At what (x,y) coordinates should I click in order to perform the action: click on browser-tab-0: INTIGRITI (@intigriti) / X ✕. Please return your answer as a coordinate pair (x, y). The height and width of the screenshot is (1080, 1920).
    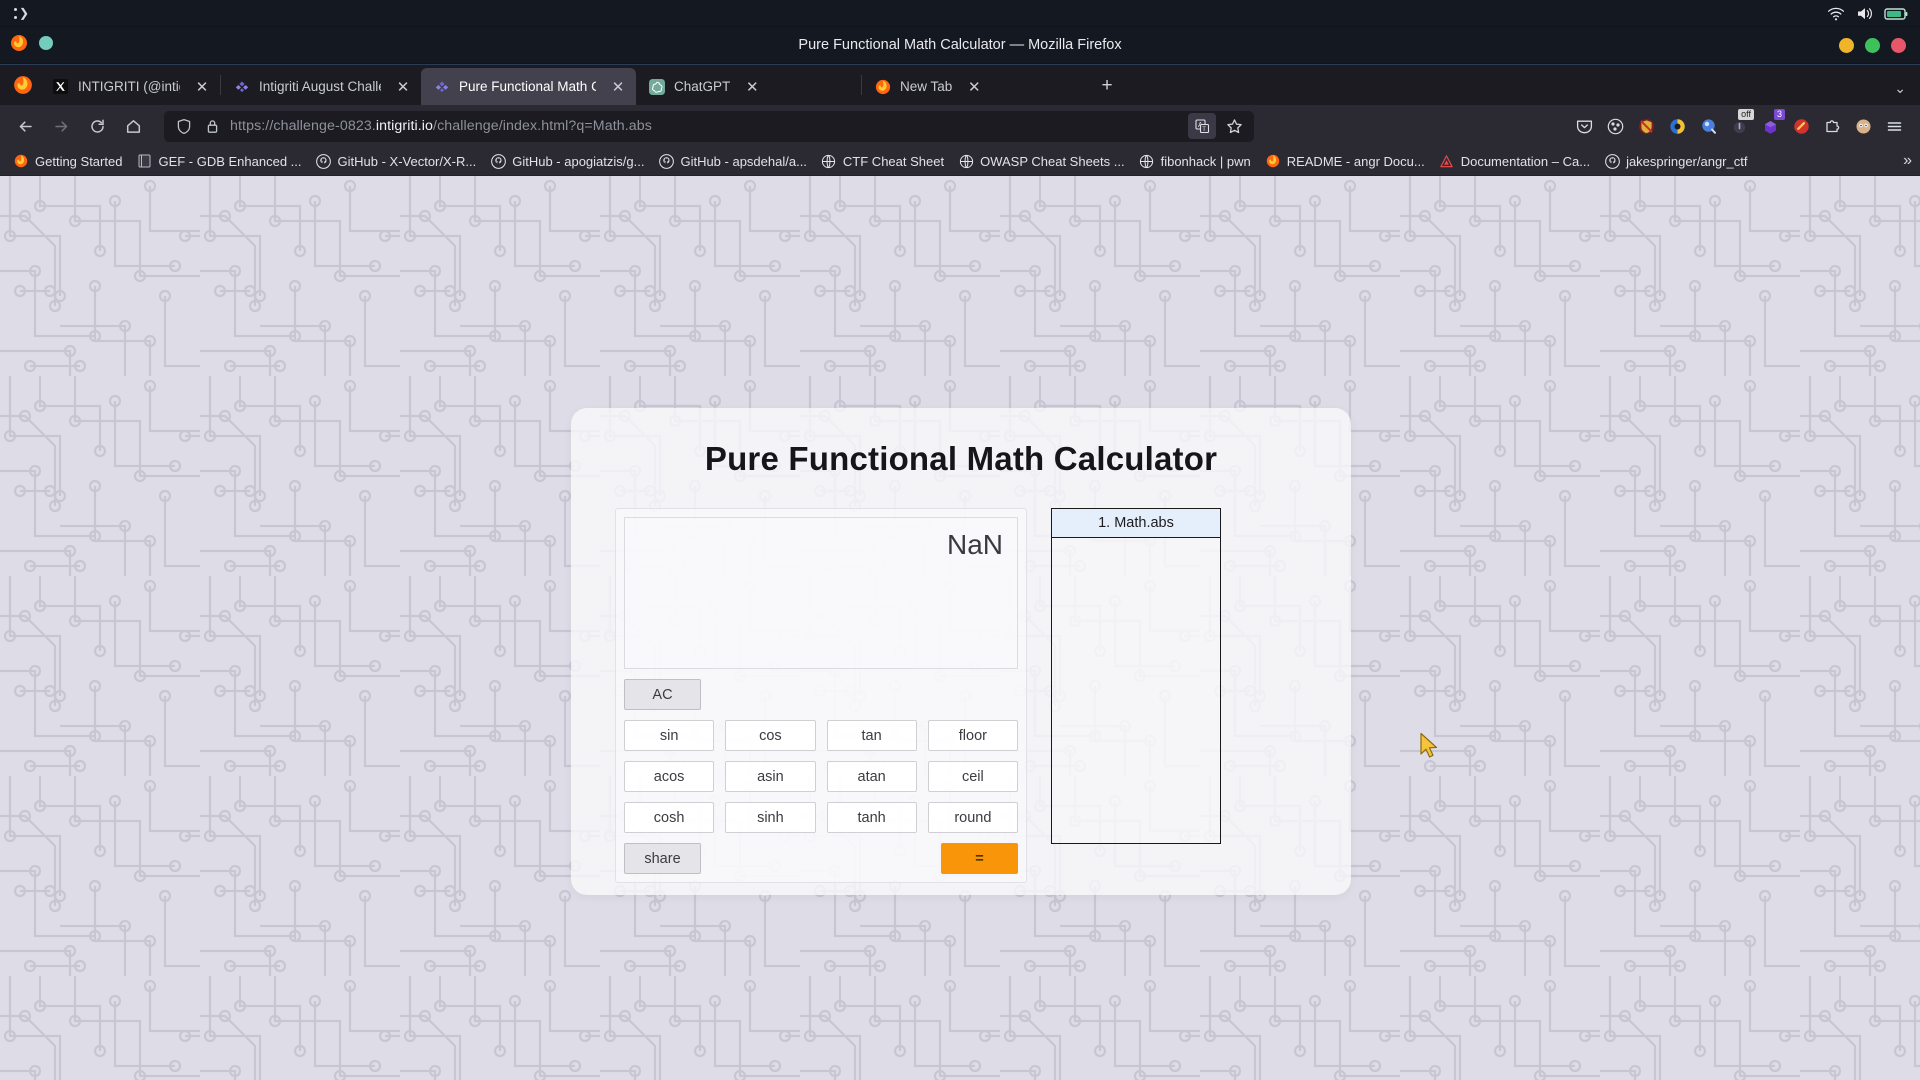
    Looking at the image, I should click on (130, 86).